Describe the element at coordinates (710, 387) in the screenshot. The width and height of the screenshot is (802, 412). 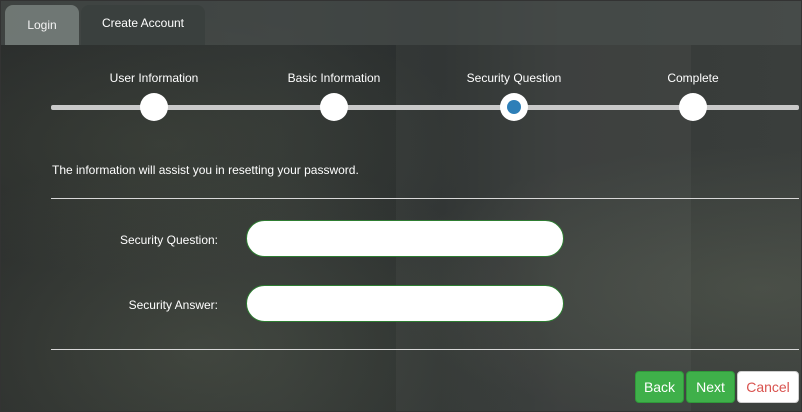
I see `next-button: Next` at that location.